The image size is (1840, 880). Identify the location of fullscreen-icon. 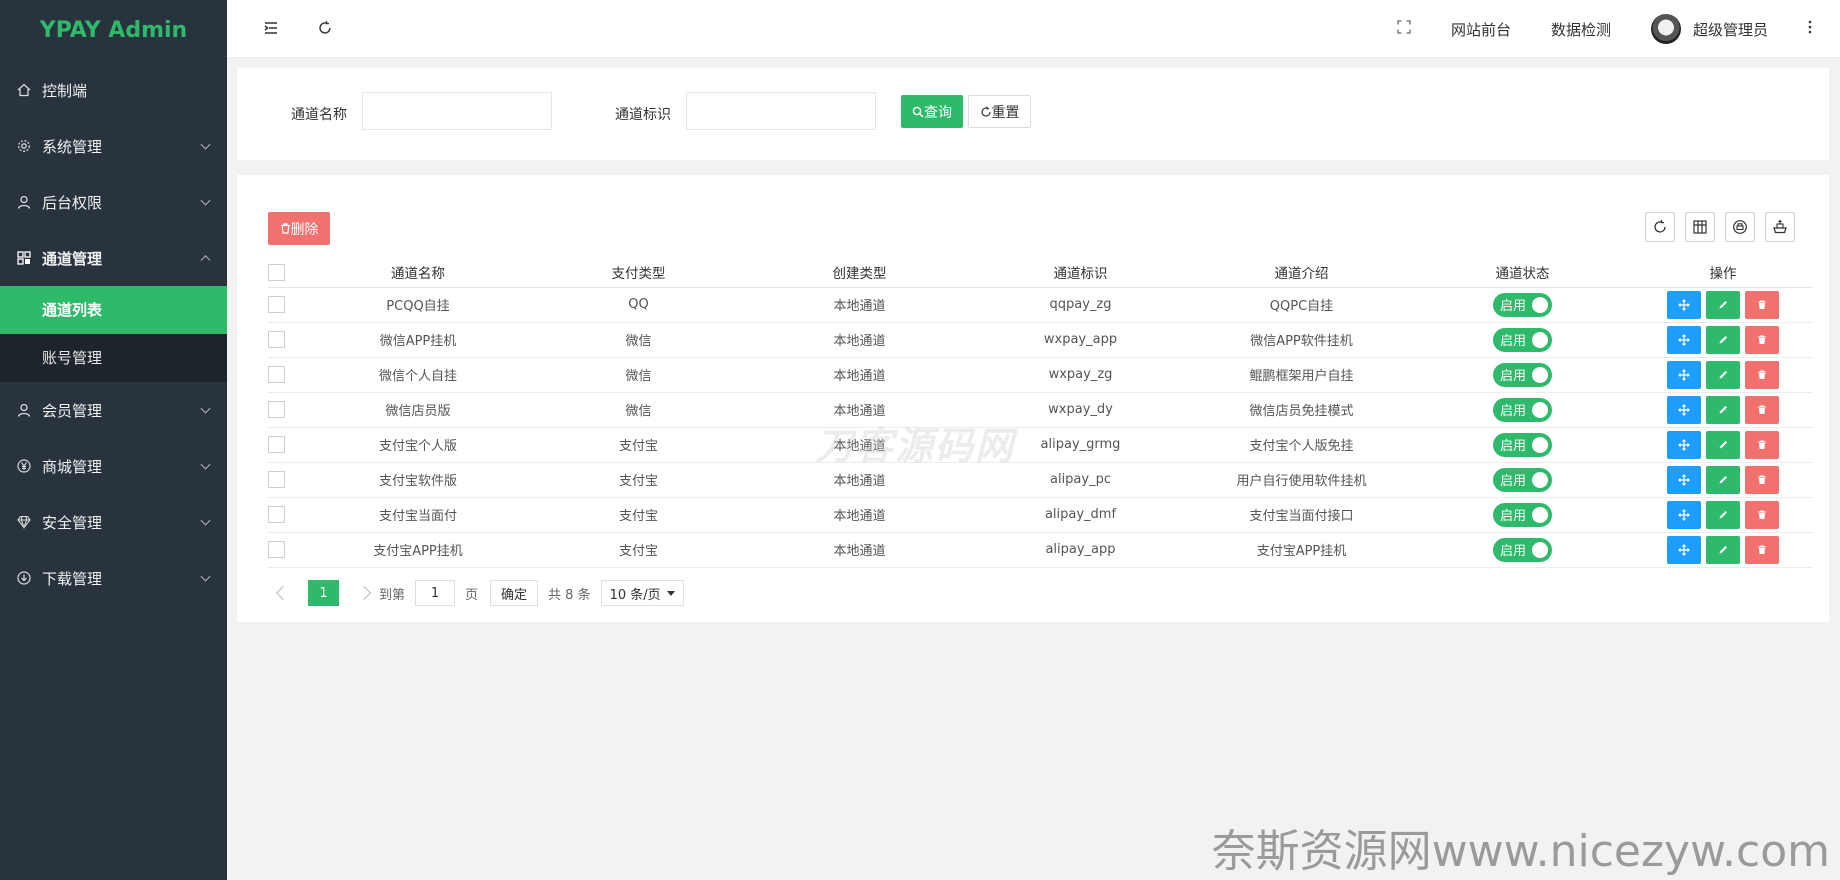
(1404, 29).